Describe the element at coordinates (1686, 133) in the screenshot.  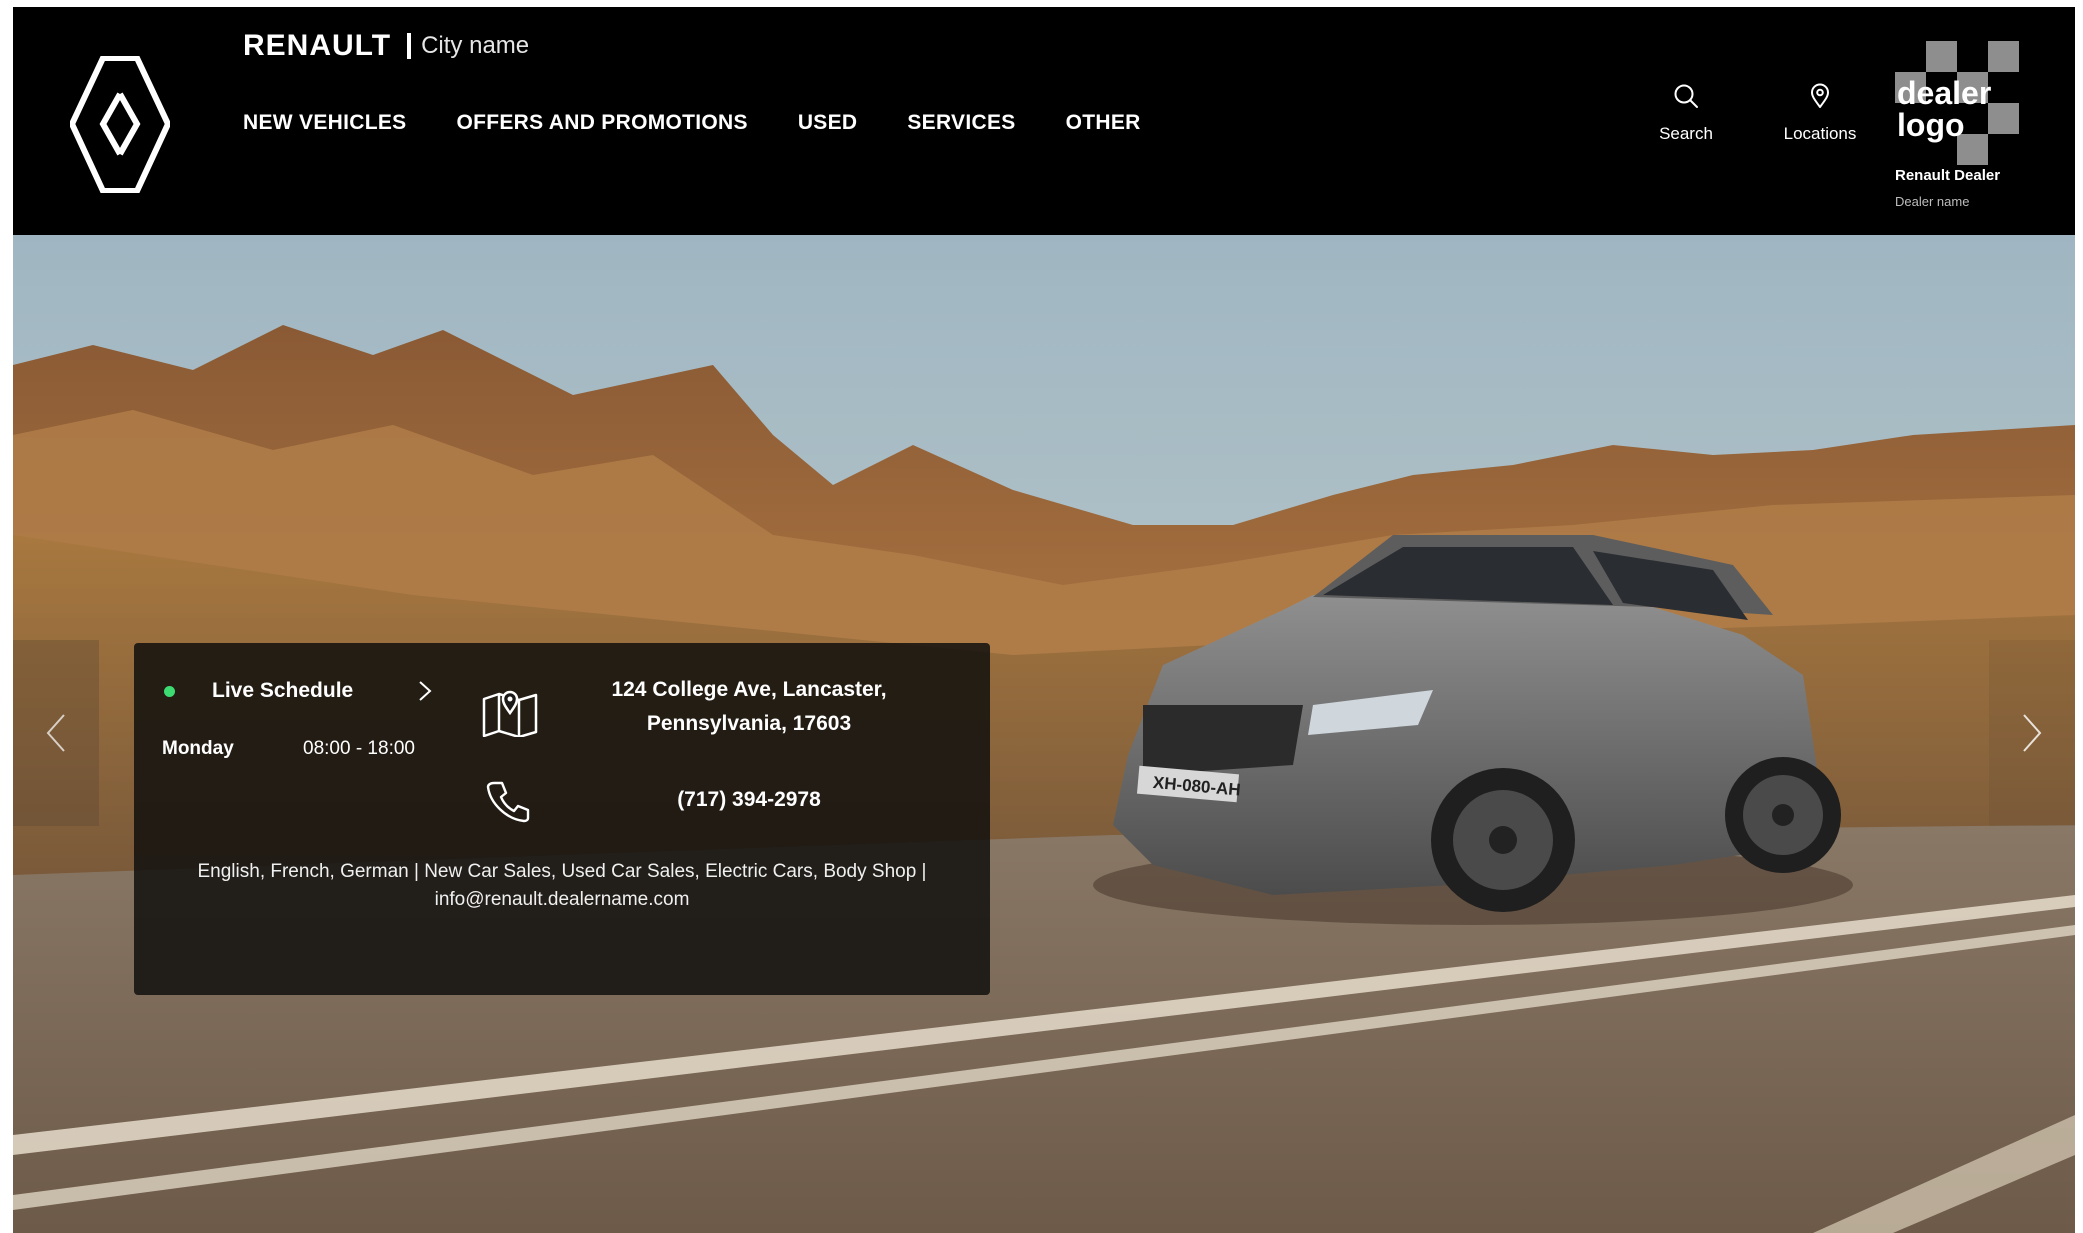
I see `search-label: Search` at that location.